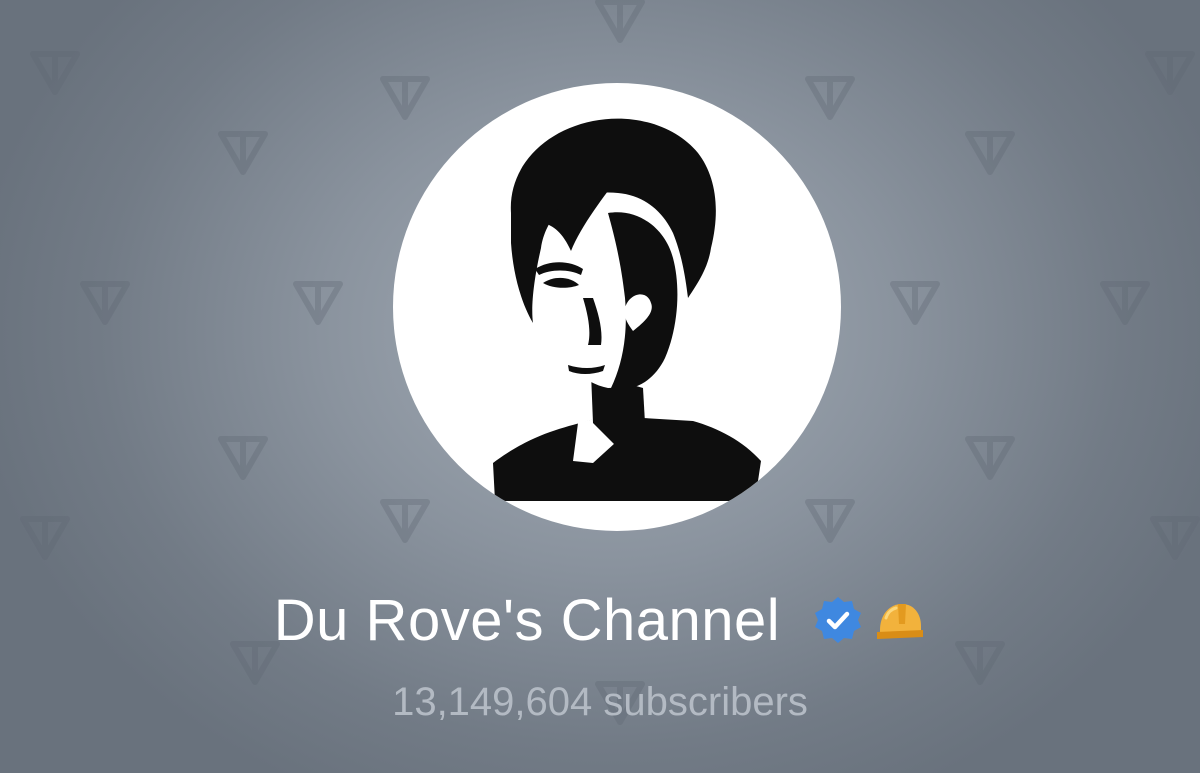  What do you see at coordinates (527, 620) in the screenshot?
I see `channel-name: Du Rove's Channel` at bounding box center [527, 620].